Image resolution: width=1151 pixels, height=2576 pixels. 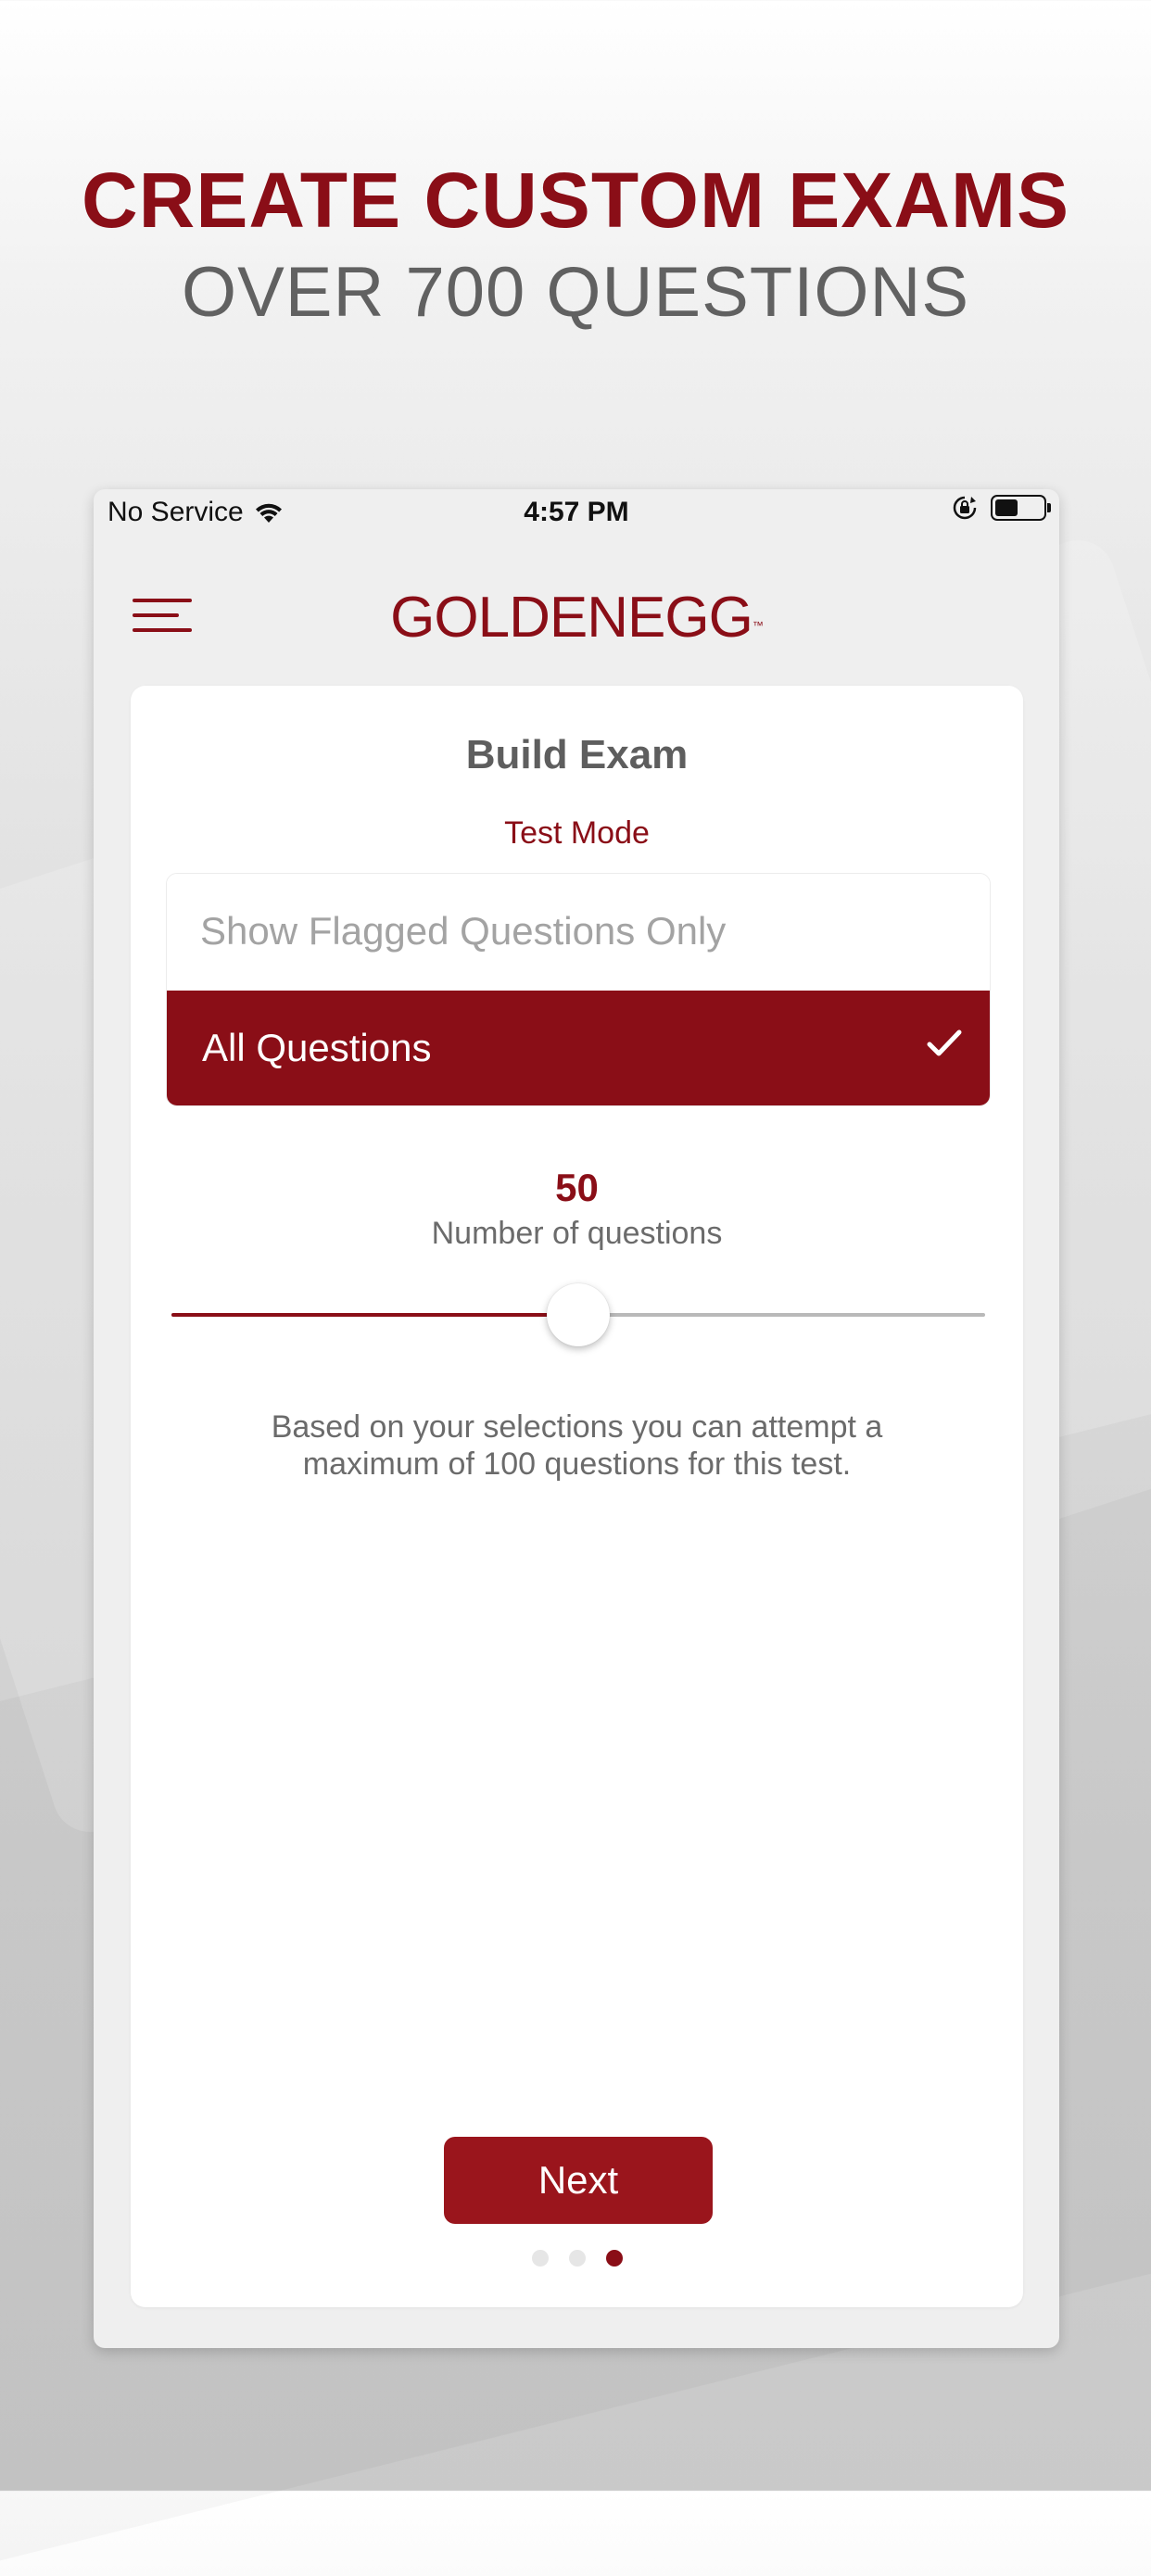 I want to click on pagination-dots, so click(x=577, y=2259).